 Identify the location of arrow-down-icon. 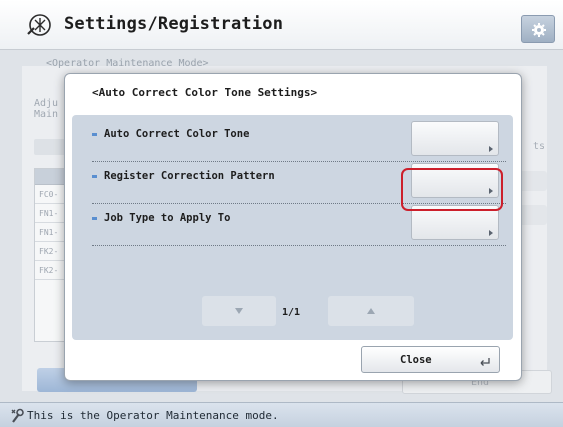
(239, 311).